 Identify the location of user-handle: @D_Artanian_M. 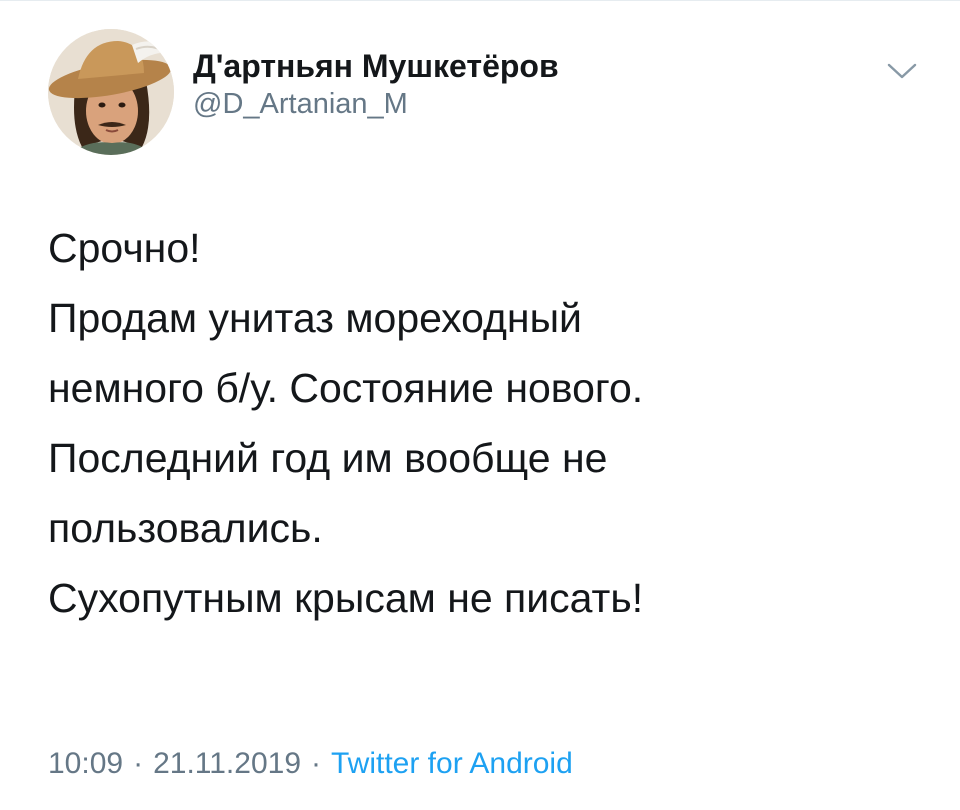
(376, 104).